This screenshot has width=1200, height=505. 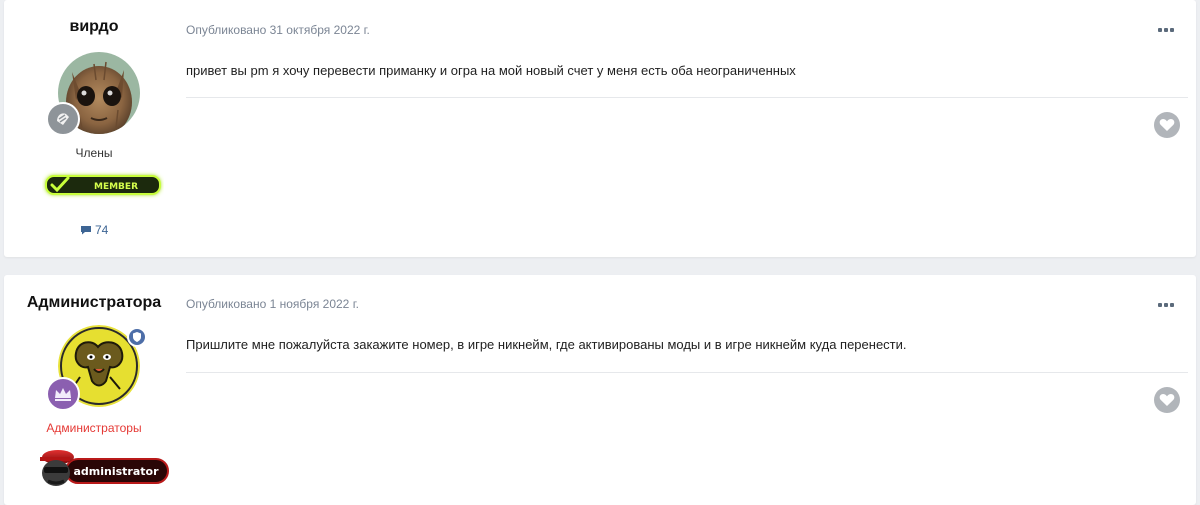 What do you see at coordinates (137, 337) in the screenshot?
I see `shield-icon` at bounding box center [137, 337].